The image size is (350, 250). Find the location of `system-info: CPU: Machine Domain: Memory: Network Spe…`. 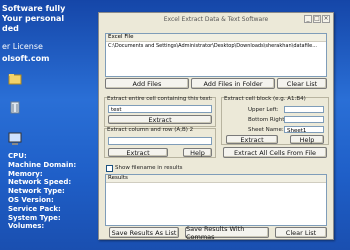

system-info: CPU: Machine Domain: Memory: Network Spe… is located at coordinates (42, 191).